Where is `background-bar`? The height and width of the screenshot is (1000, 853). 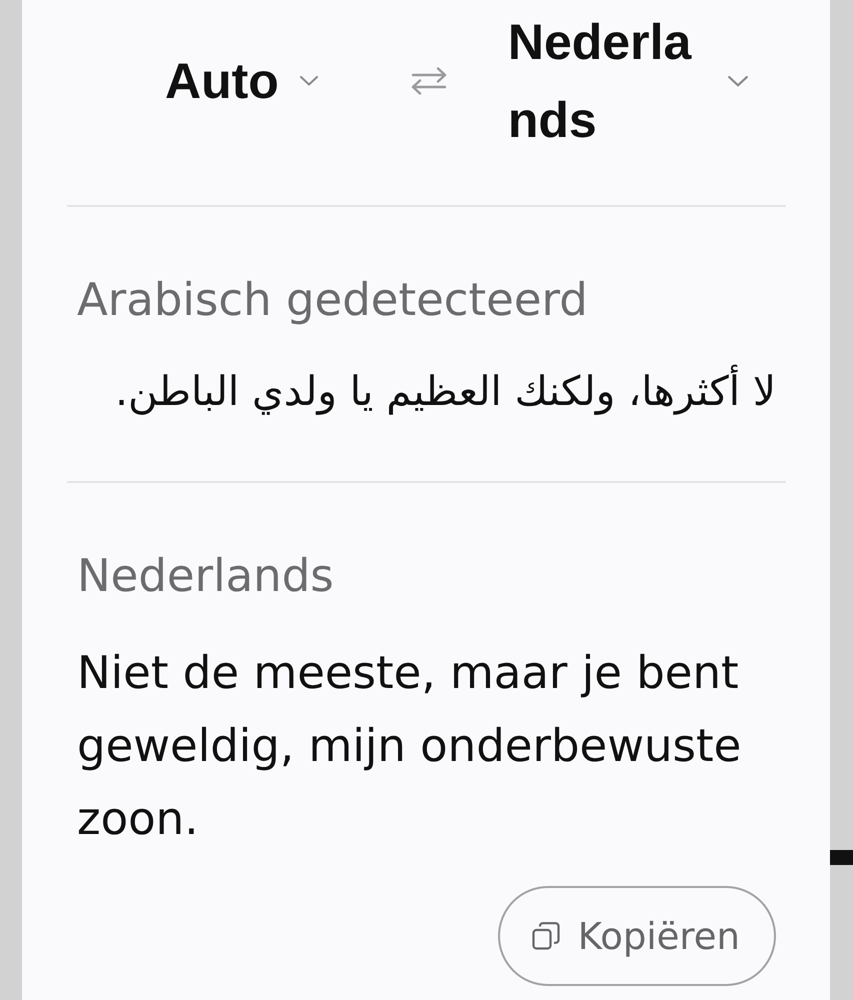
background-bar is located at coordinates (841, 857).